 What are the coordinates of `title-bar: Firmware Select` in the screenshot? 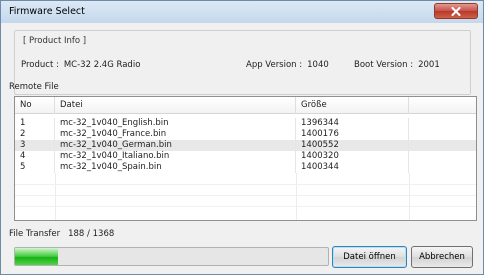 It's located at (242, 12).